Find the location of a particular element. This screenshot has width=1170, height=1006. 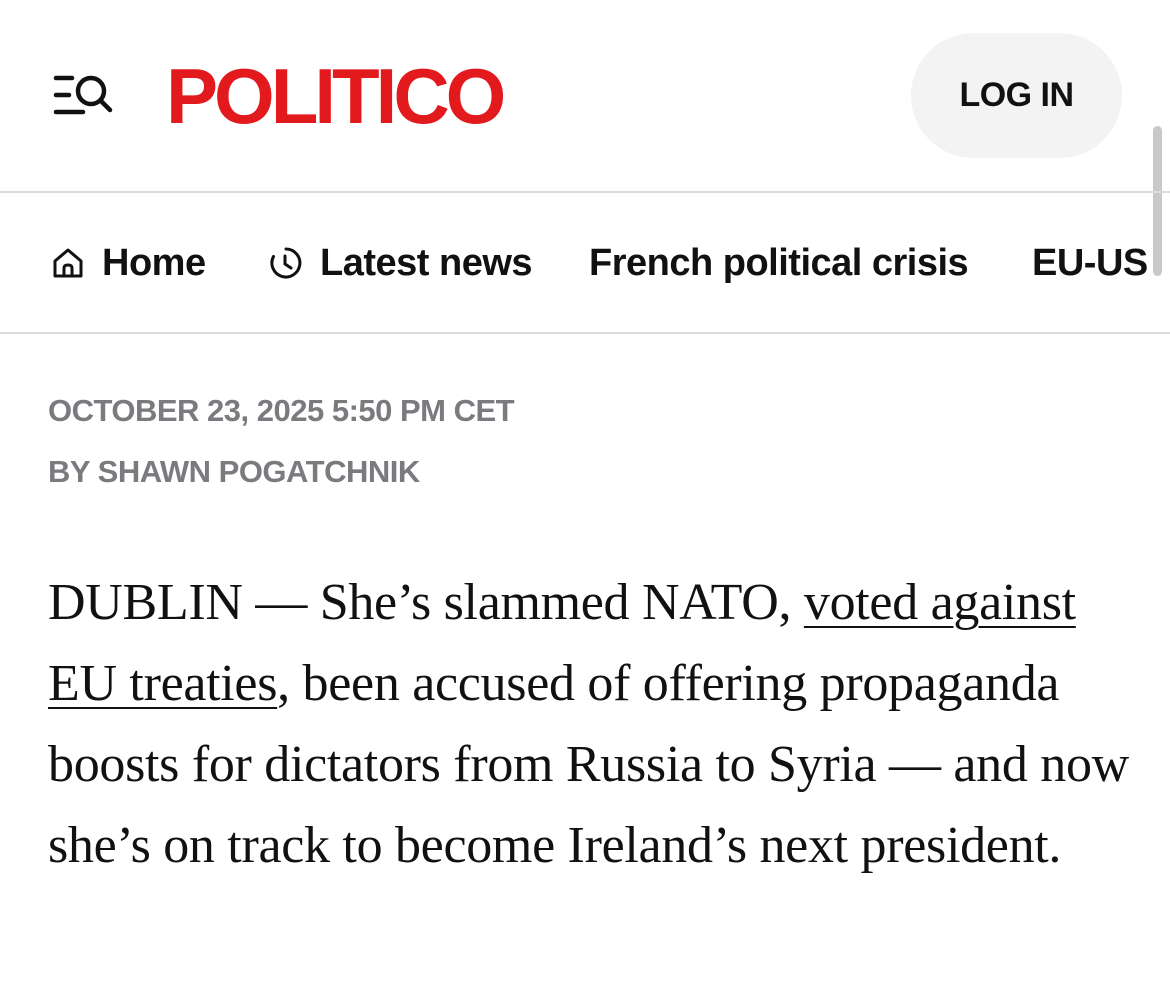

nav-item-french-political-crisis: French political crisis is located at coordinates (779, 263).